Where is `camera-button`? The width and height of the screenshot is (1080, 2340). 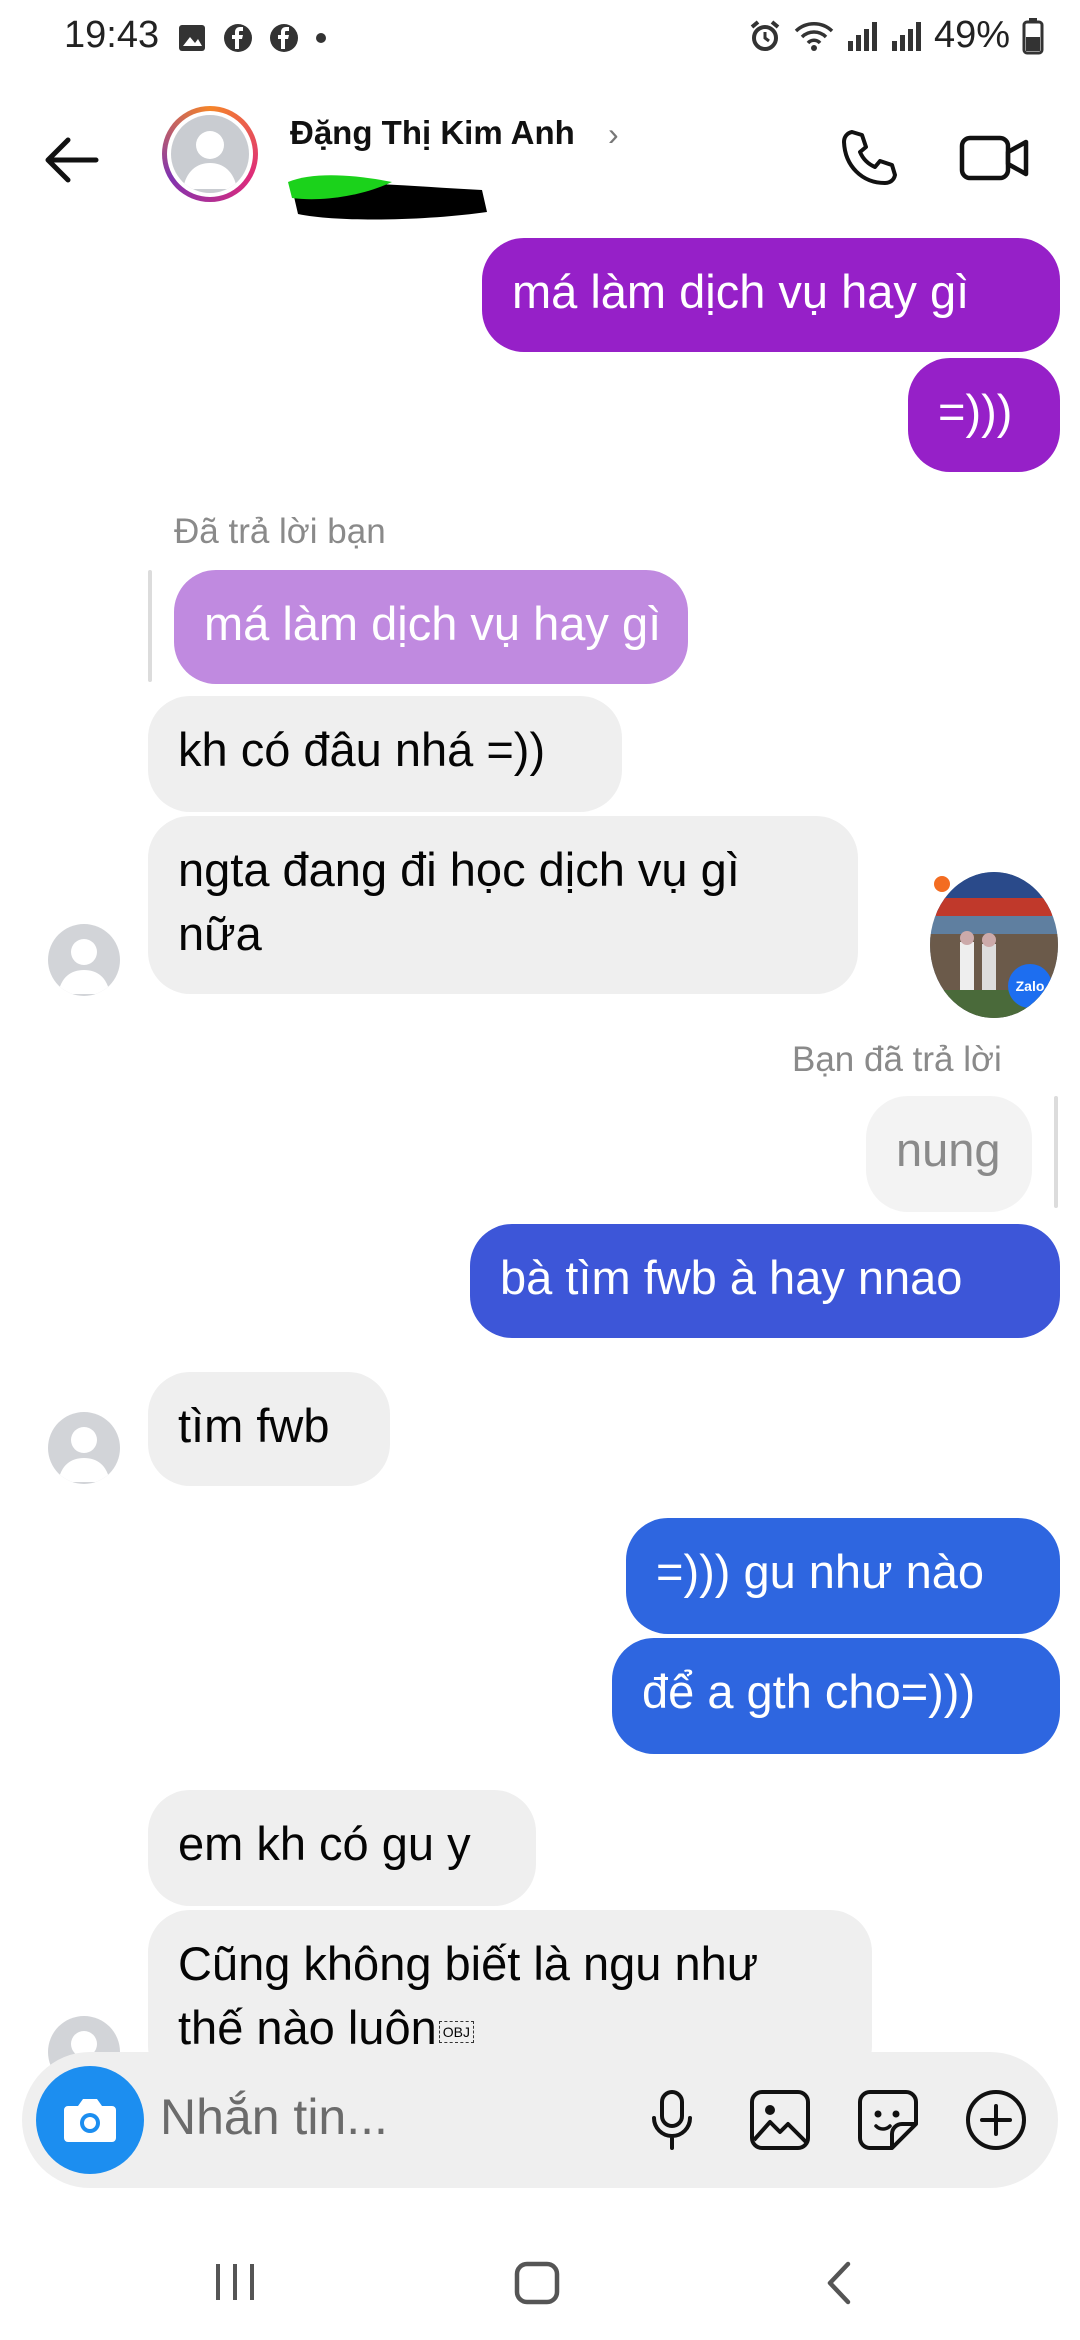
camera-button is located at coordinates (90, 2120).